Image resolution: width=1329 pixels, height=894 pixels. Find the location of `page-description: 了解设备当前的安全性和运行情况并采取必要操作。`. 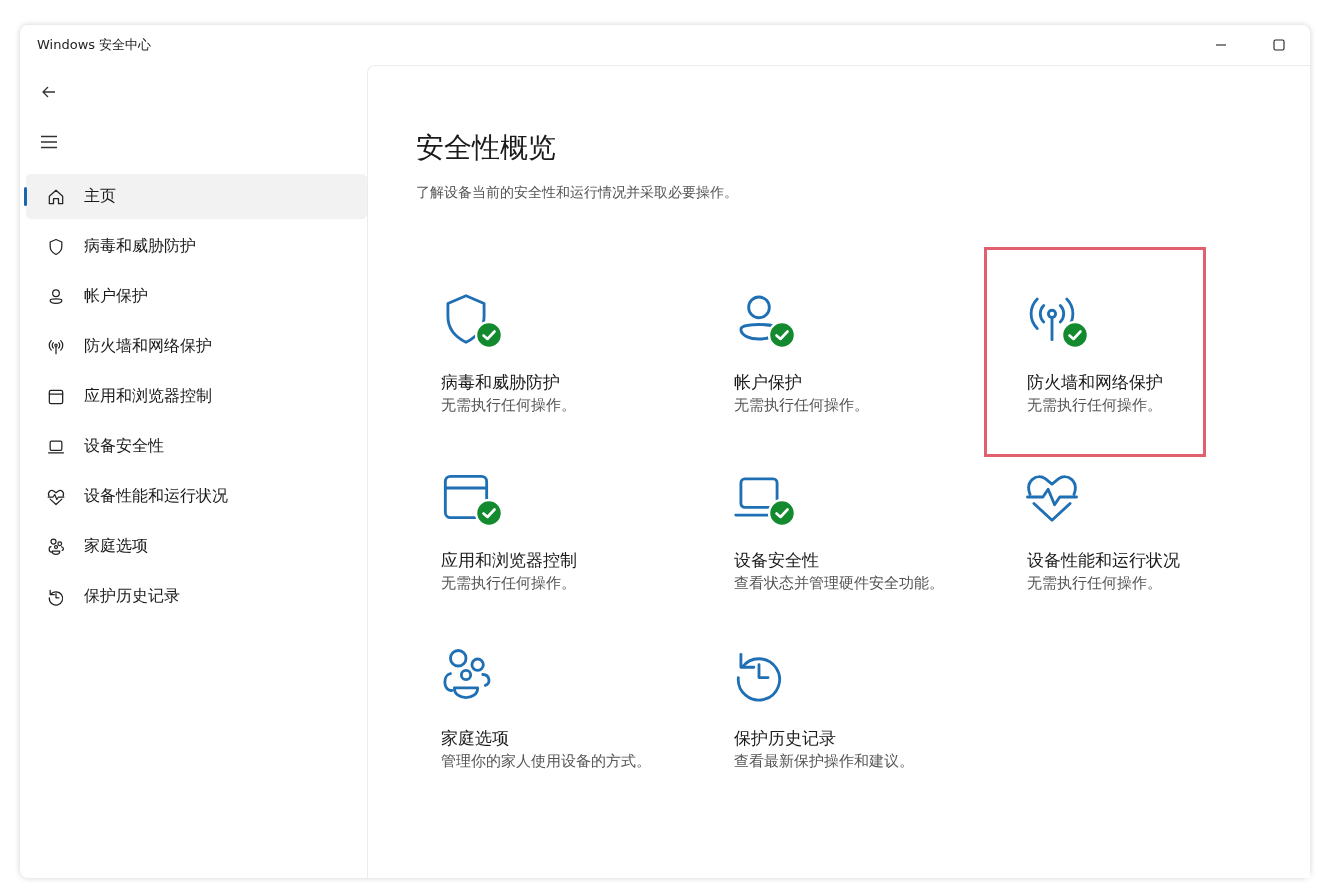

page-description: 了解设备当前的安全性和运行情况并采取必要操作。 is located at coordinates (577, 193).